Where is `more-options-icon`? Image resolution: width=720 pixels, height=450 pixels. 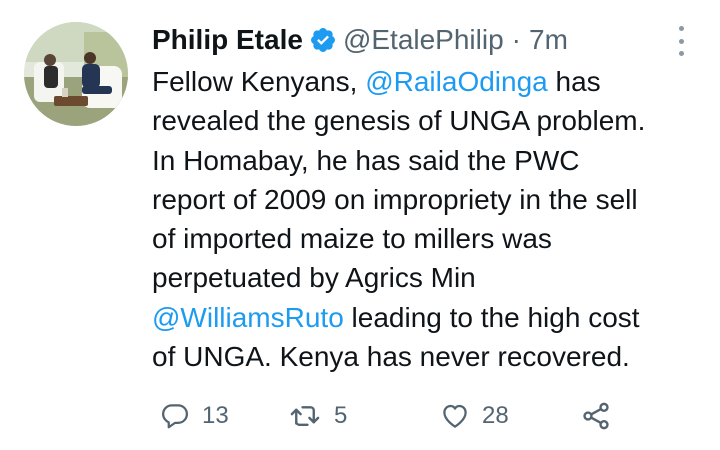
more-options-icon is located at coordinates (681, 41).